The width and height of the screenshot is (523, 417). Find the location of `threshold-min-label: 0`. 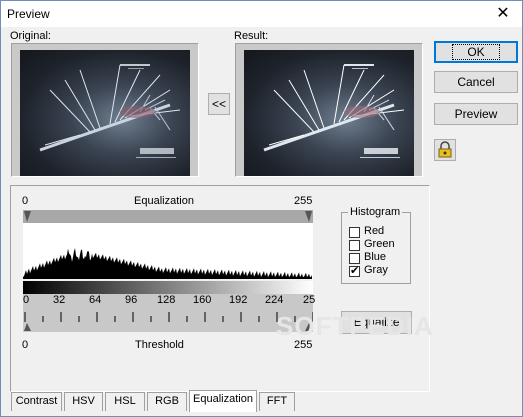

threshold-min-label: 0 is located at coordinates (25, 345).